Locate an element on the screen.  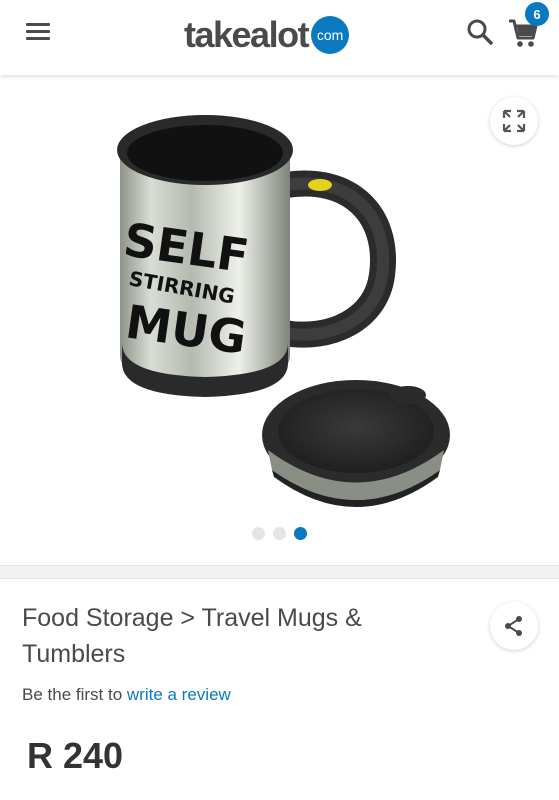
product-price: R 240 is located at coordinates (75, 755).